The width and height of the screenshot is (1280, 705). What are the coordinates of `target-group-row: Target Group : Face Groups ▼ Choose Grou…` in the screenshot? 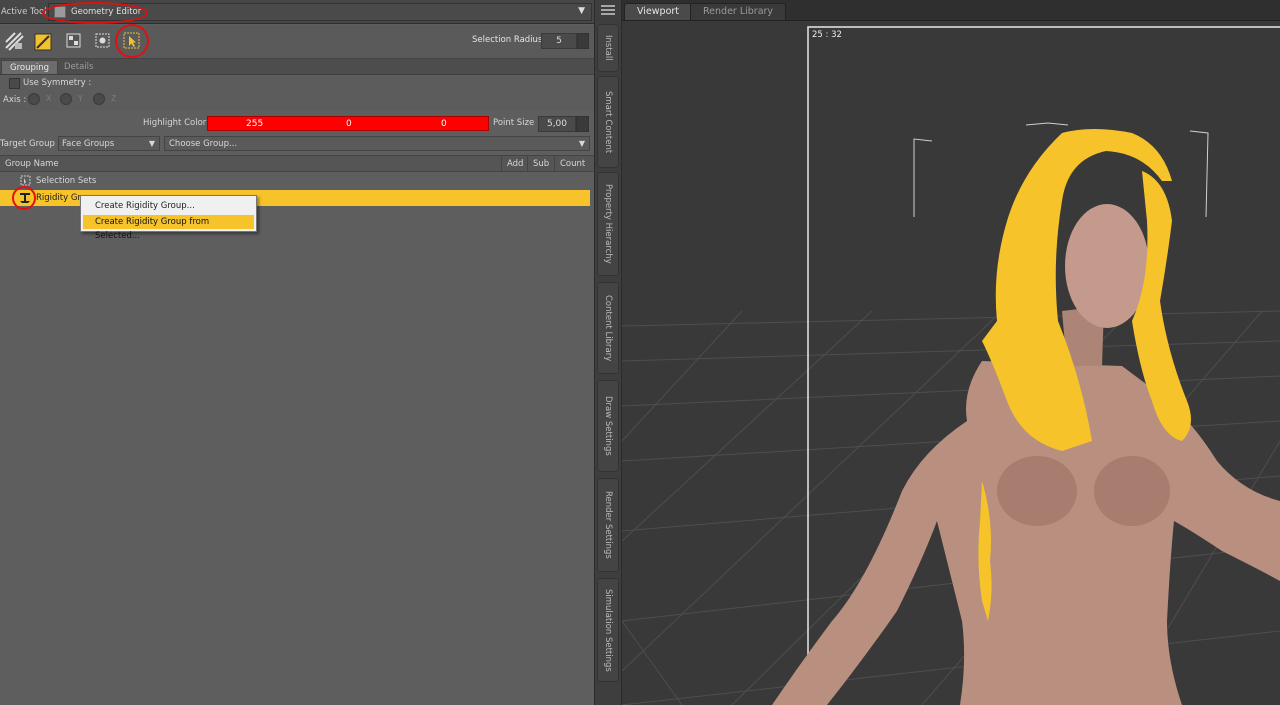 It's located at (297, 144).